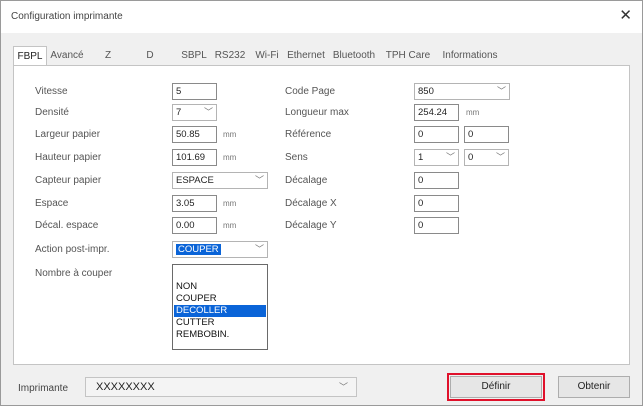 The width and height of the screenshot is (643, 406). What do you see at coordinates (30, 56) in the screenshot?
I see `tab-fbpl: FBPL` at bounding box center [30, 56].